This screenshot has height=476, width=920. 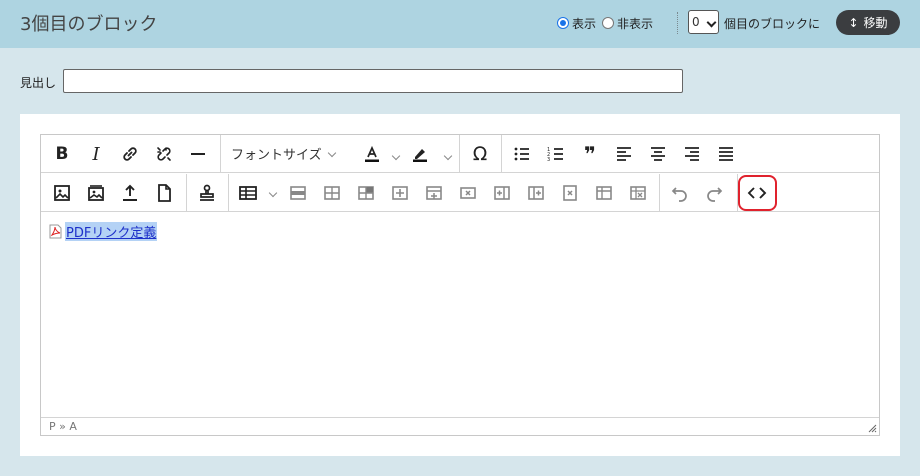 I want to click on font-size-label: フォントサイズ, so click(x=276, y=155).